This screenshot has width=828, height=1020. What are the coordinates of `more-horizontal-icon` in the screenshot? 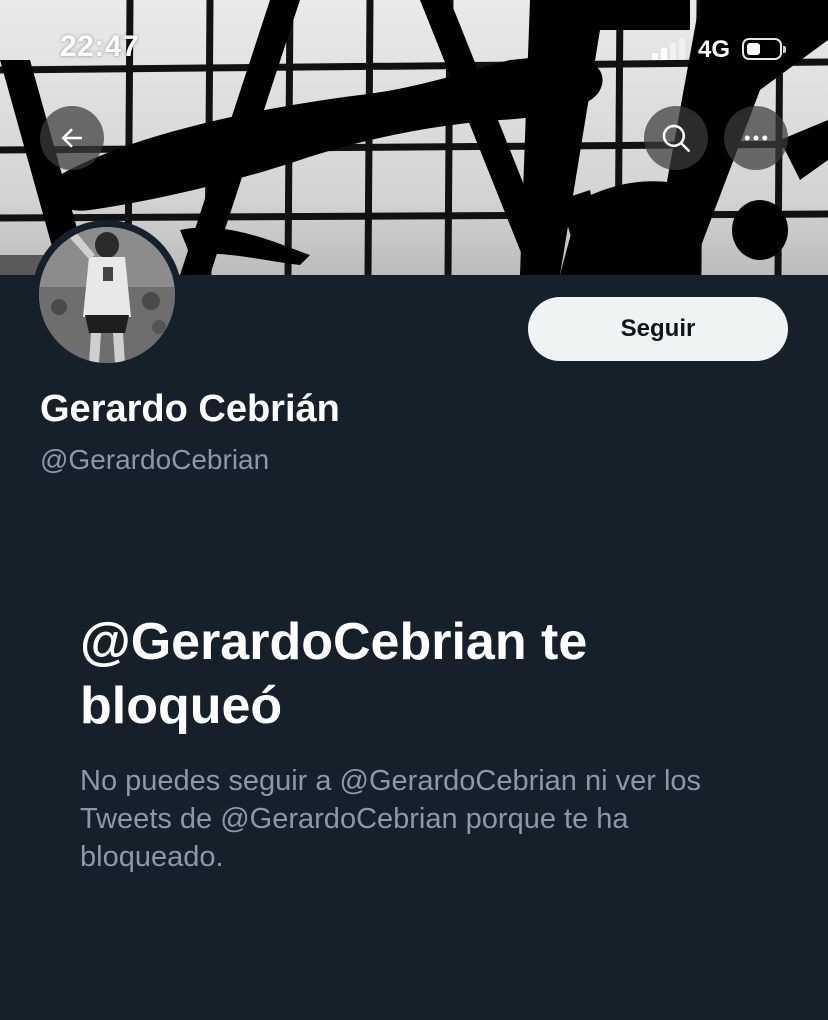 It's located at (756, 138).